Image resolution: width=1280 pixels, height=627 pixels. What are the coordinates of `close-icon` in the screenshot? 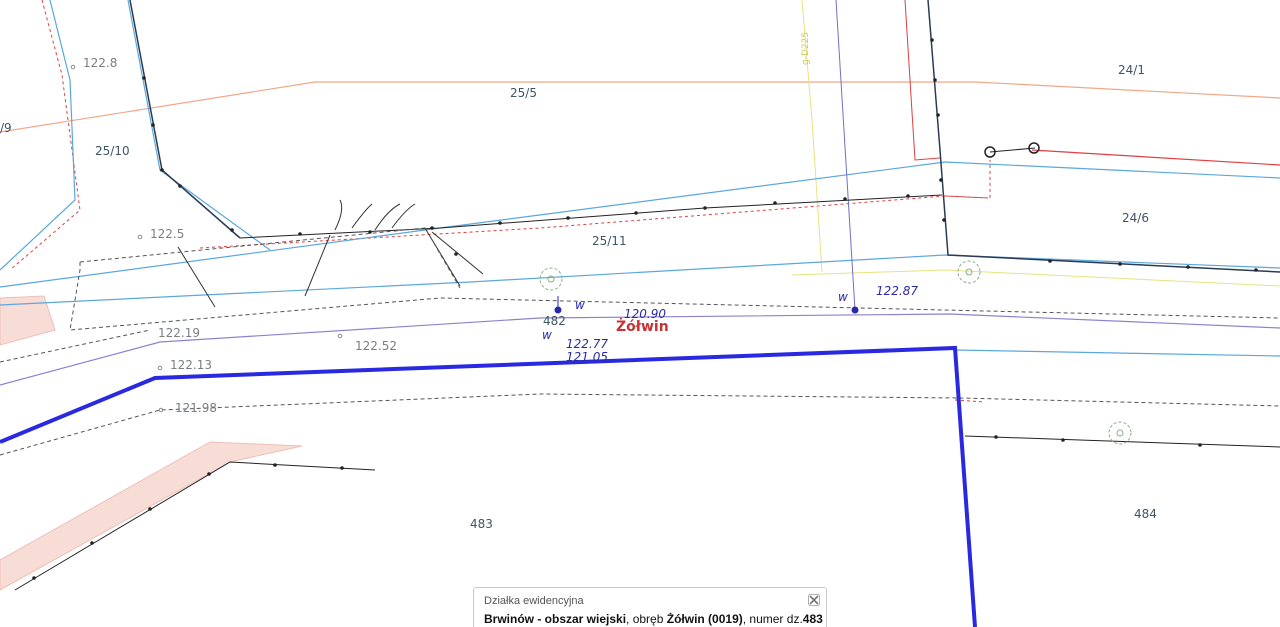 It's located at (814, 599).